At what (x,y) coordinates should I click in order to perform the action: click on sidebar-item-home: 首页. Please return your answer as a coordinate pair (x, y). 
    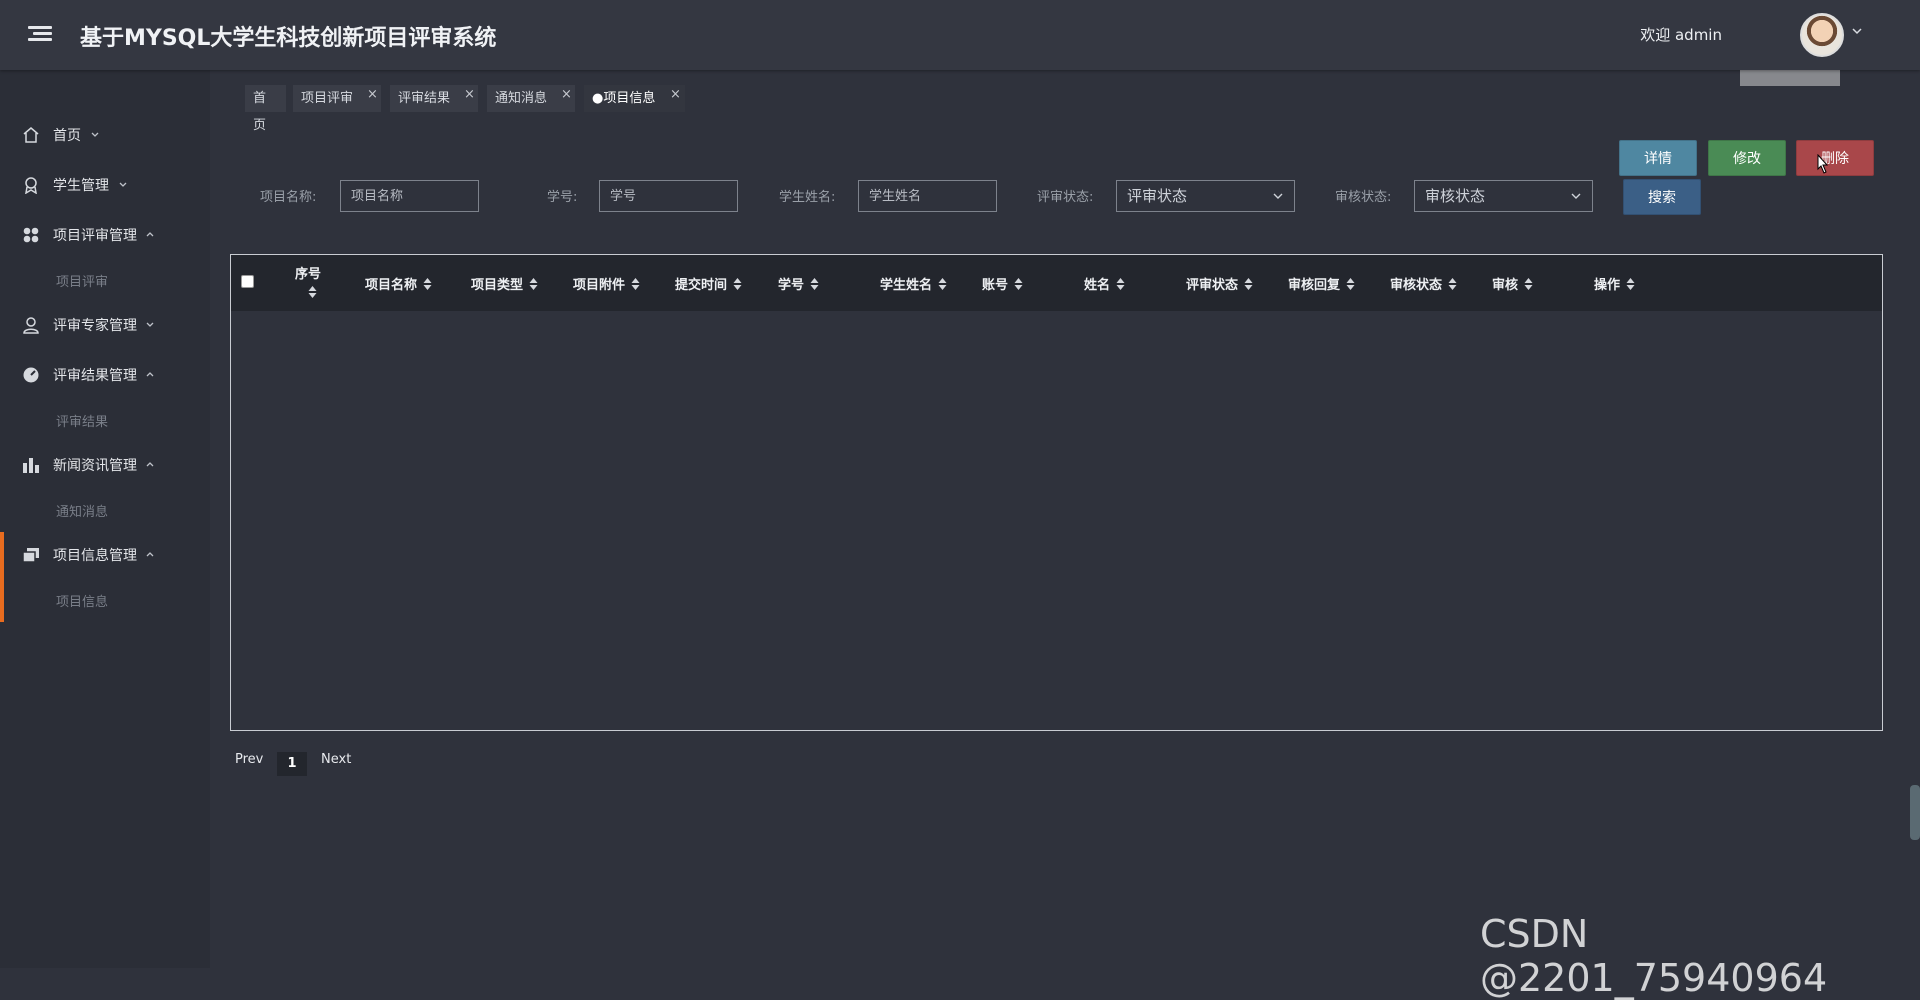
    Looking at the image, I should click on (105, 135).